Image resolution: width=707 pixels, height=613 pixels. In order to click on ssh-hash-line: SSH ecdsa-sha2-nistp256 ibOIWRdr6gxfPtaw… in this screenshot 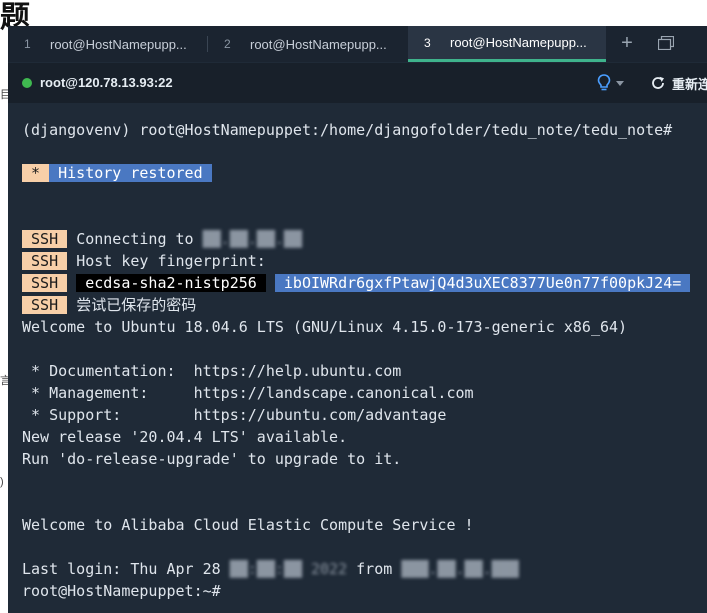, I will do `click(356, 283)`.